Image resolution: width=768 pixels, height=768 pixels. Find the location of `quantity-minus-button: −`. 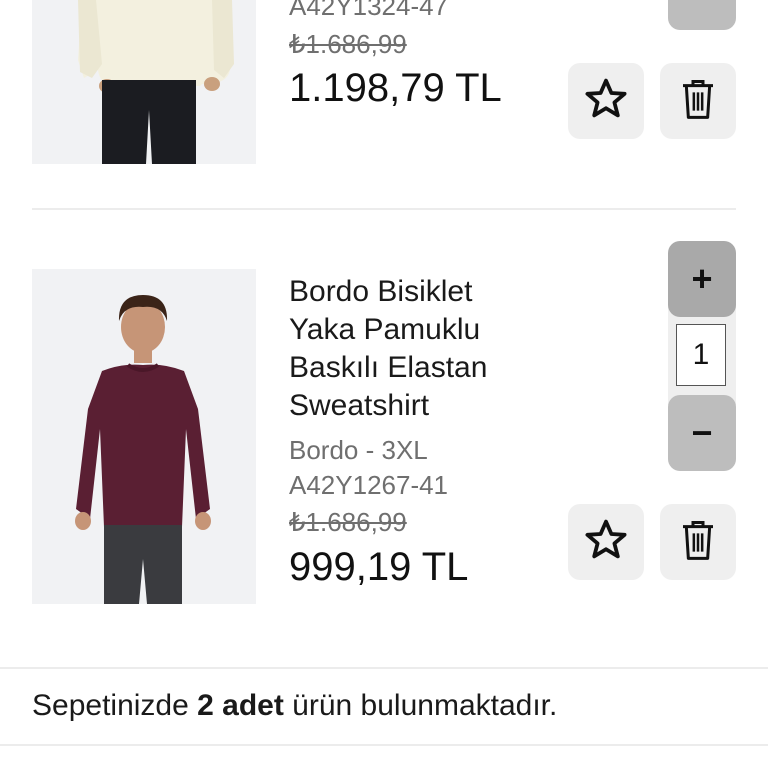

quantity-minus-button: − is located at coordinates (702, 433).